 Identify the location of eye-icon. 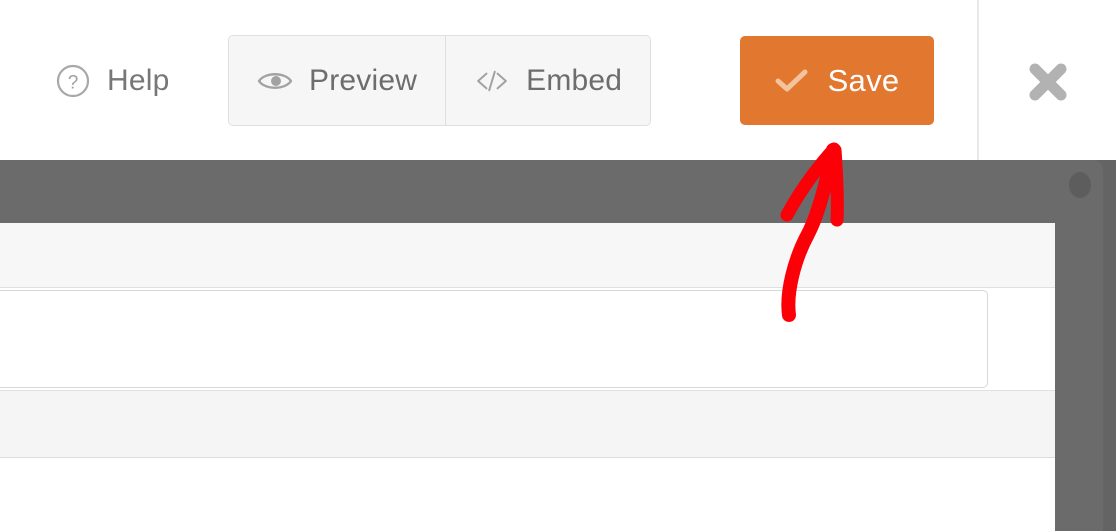
(275, 81).